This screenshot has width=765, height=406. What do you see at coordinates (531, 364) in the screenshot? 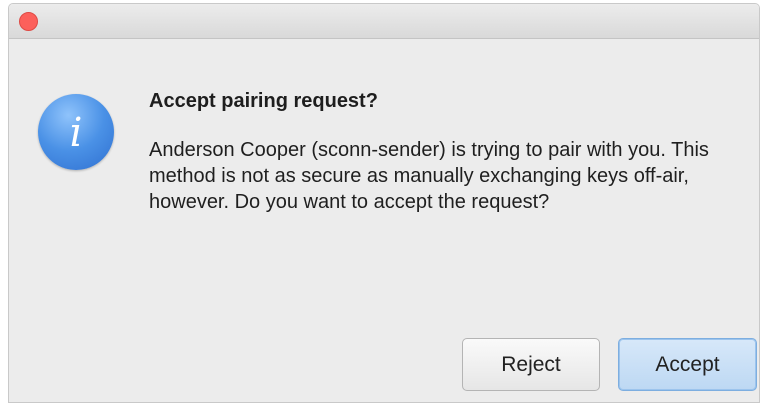
I see `reject-button: Reject` at bounding box center [531, 364].